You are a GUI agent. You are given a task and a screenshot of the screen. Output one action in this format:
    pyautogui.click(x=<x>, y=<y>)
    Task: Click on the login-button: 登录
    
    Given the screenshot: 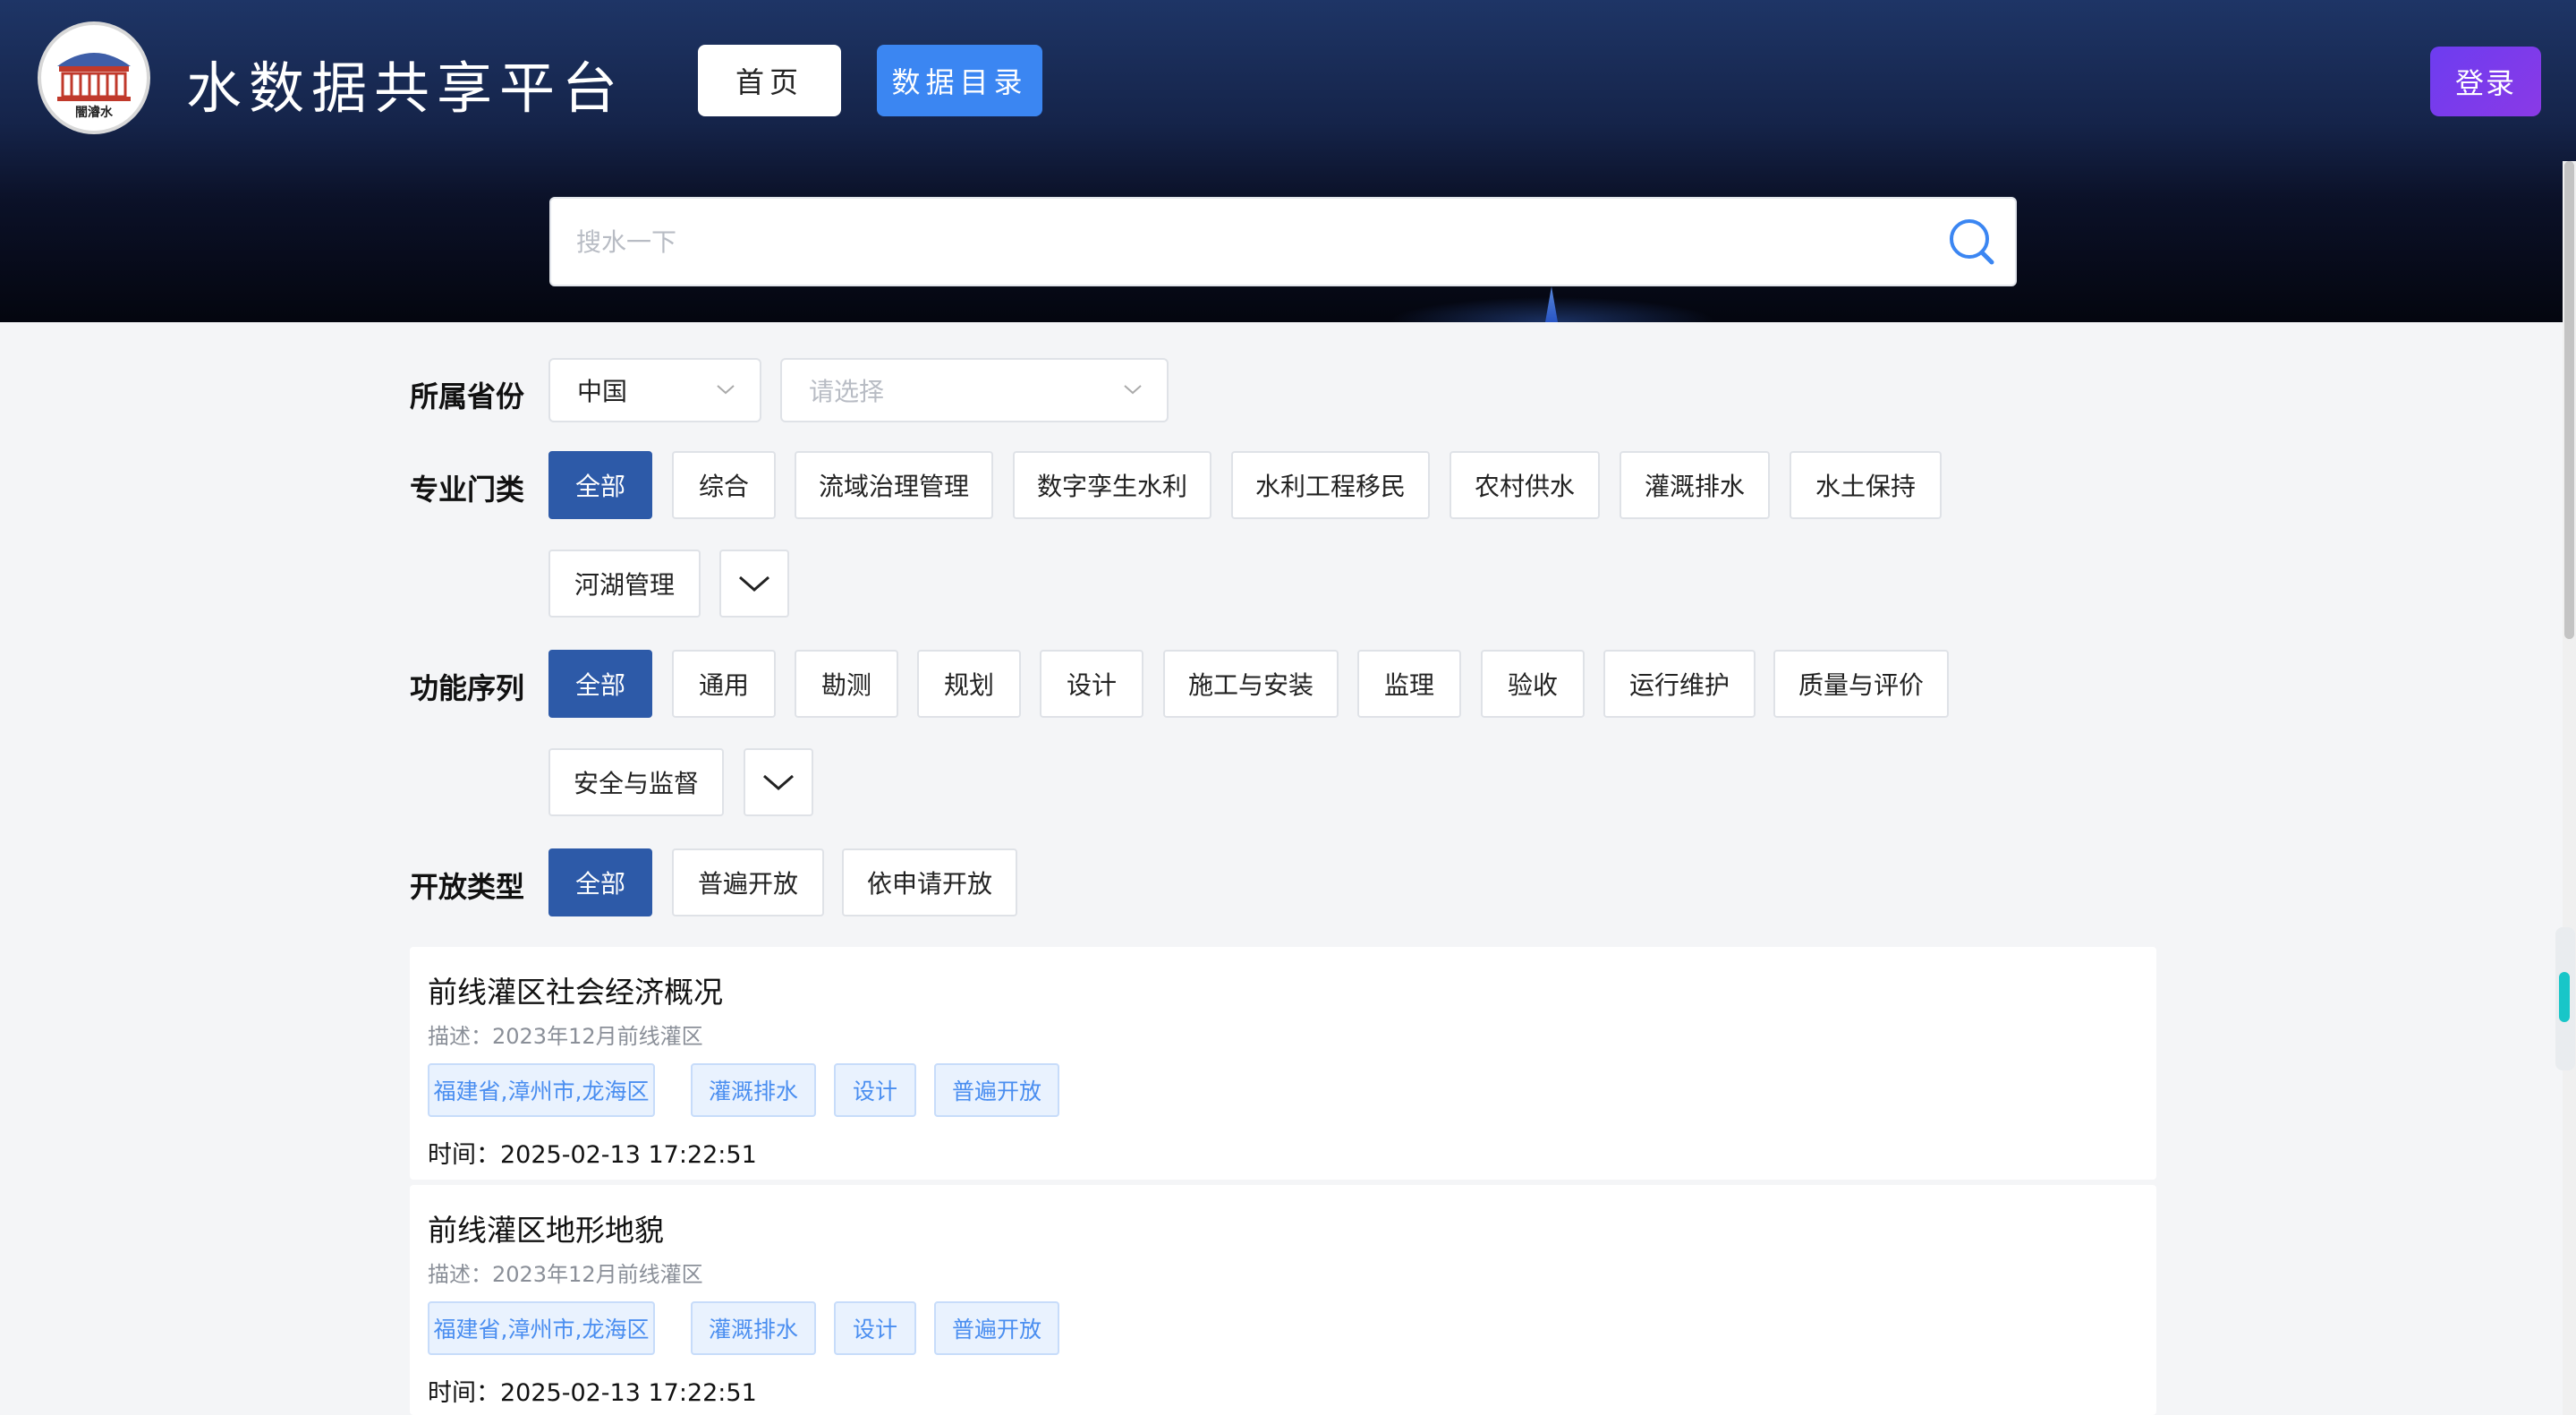 What is the action you would take?
    pyautogui.click(x=2485, y=81)
    